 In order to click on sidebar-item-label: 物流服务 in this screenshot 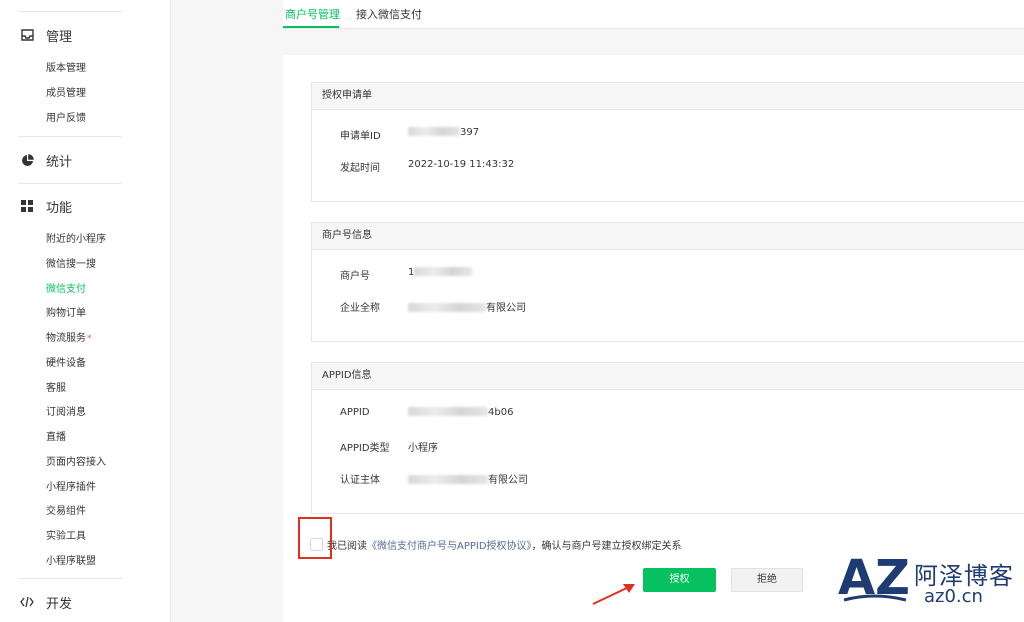, I will do `click(66, 338)`.